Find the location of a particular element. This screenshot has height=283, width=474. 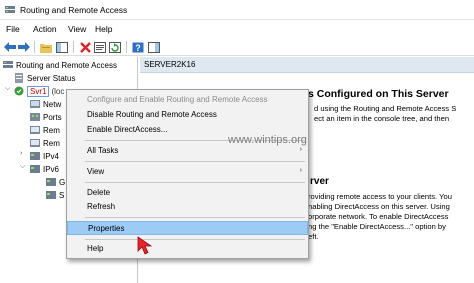

network-interfaces-icon is located at coordinates (35, 104).